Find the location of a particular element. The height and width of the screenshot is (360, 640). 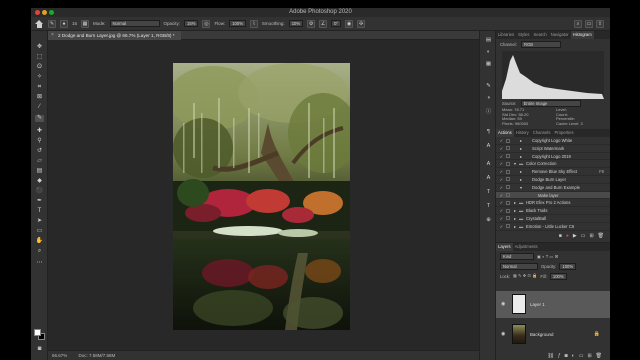

close-tab-icon: × is located at coordinates (52, 35).